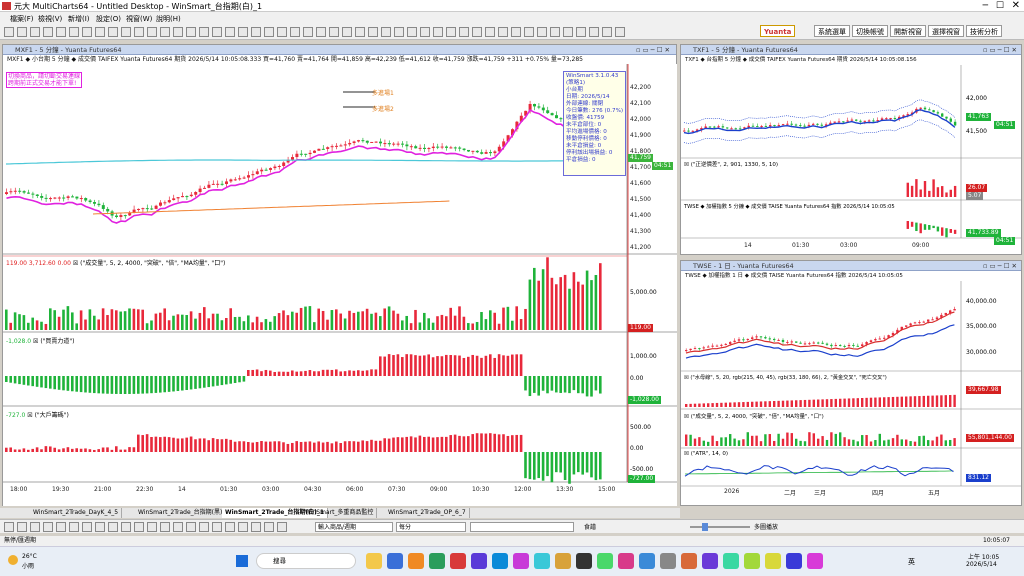 The height and width of the screenshot is (576, 1024). I want to click on menu-help: 說明(H), so click(168, 19).